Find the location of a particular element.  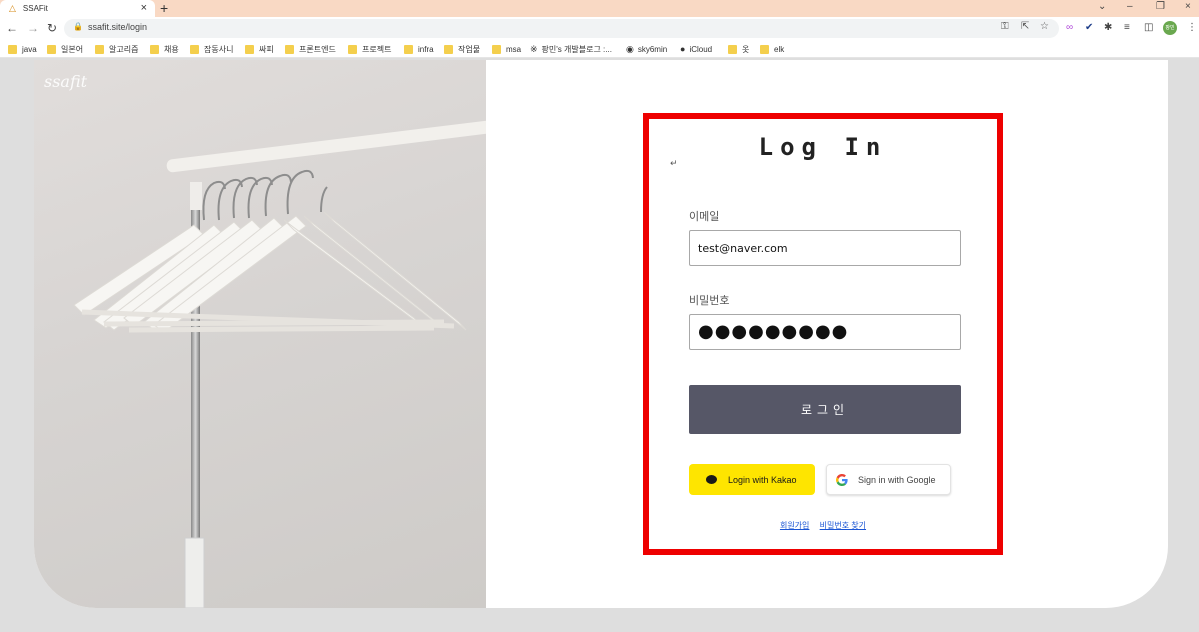

login-button: 로그인 is located at coordinates (825, 409).